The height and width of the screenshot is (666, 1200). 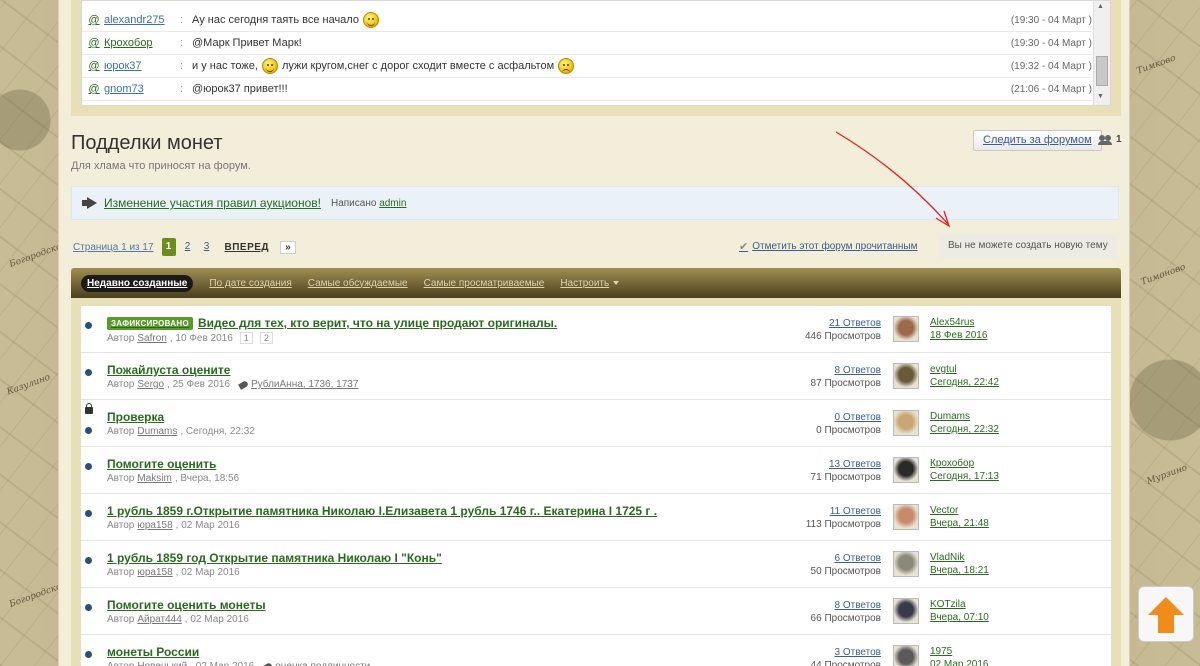 I want to click on last-post-date-link: 02 Мар 2016, so click(x=959, y=662).